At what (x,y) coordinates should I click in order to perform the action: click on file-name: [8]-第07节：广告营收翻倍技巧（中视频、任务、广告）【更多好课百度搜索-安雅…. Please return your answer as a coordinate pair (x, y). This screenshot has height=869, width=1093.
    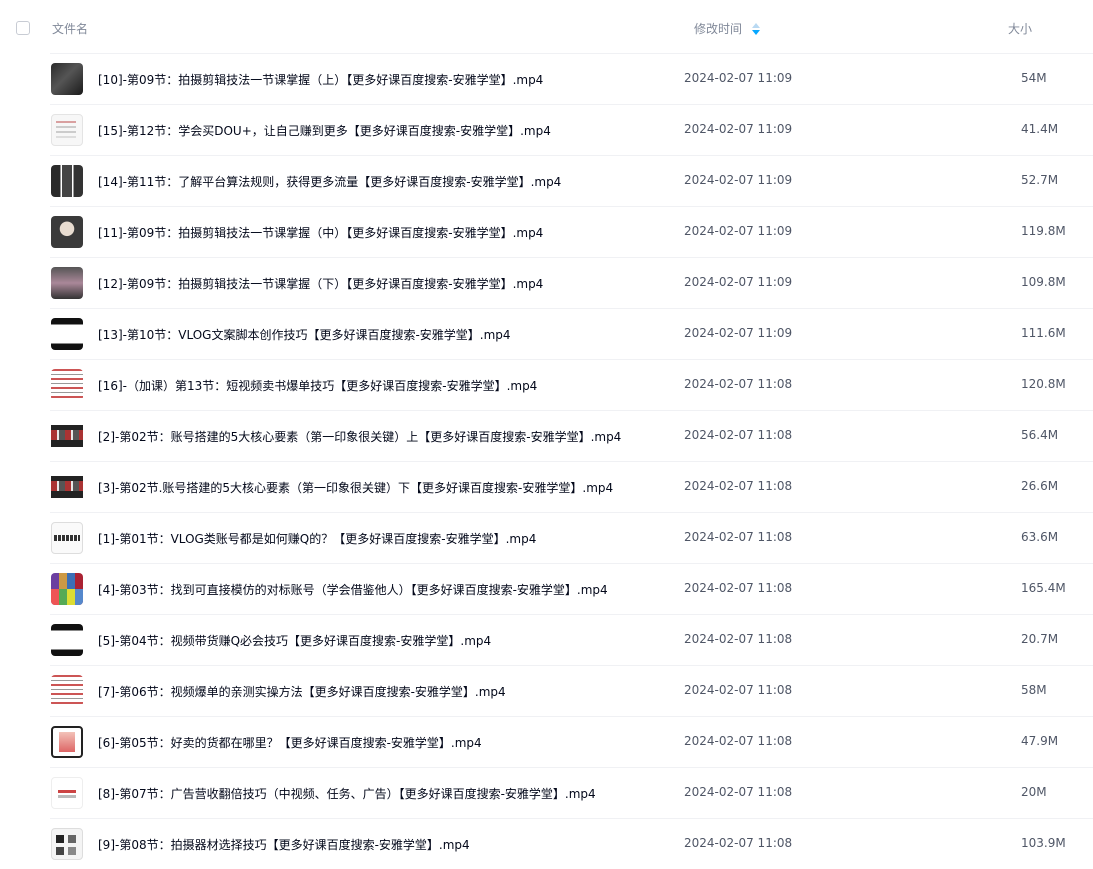
    Looking at the image, I should click on (347, 793).